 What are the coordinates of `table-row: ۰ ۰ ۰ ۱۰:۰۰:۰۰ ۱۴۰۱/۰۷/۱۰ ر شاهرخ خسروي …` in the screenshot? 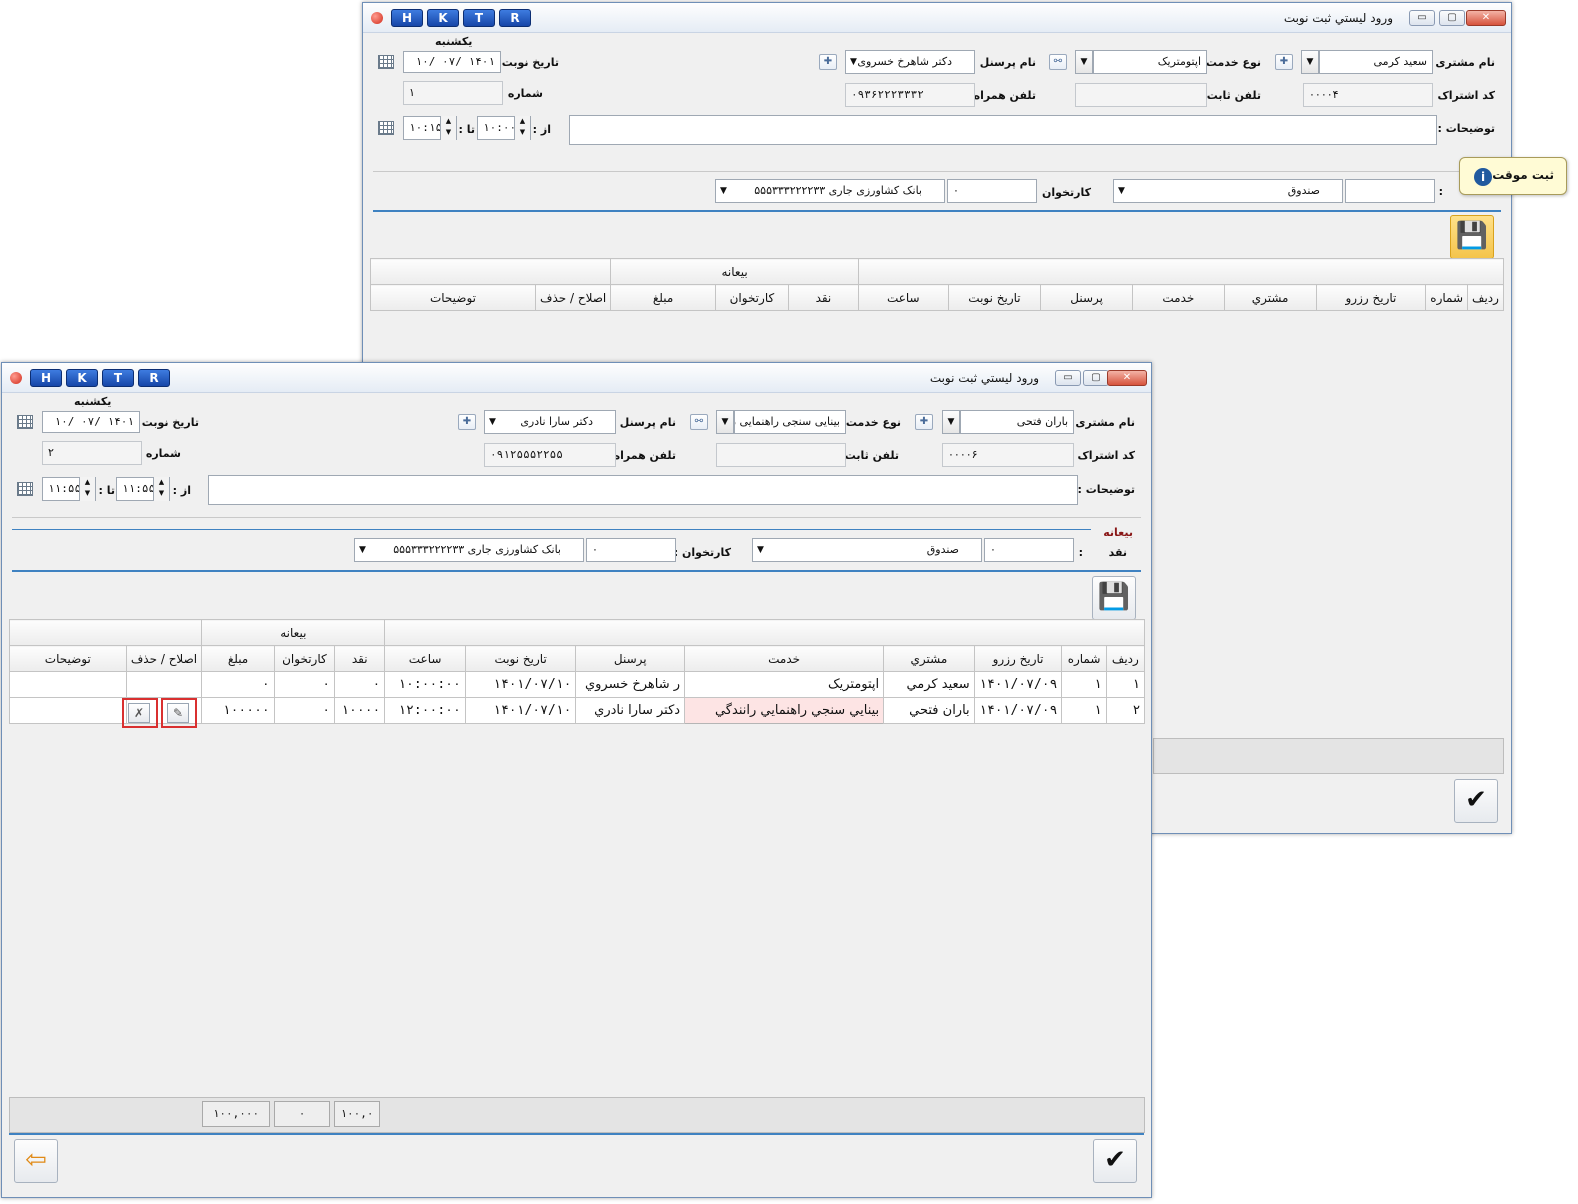 It's located at (577, 684).